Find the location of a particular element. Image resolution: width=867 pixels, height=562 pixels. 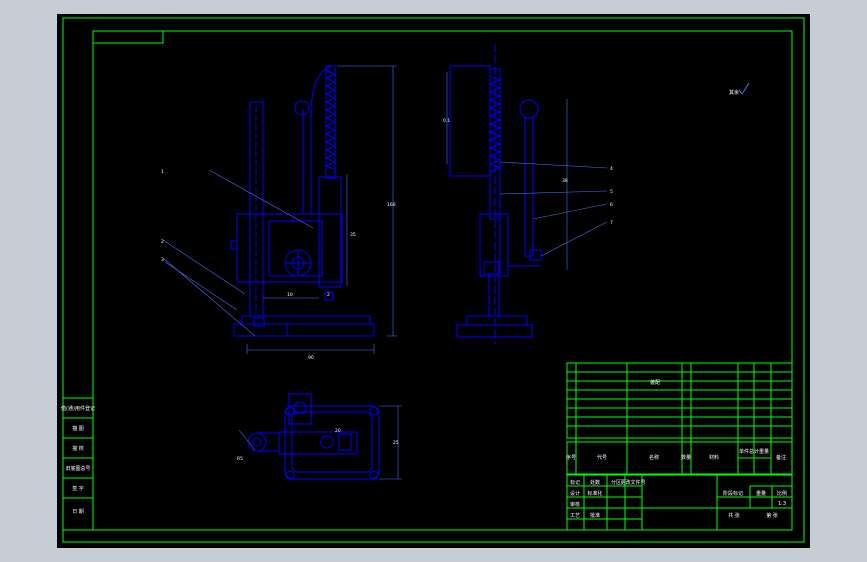

header-name: 名称 is located at coordinates (654, 457).